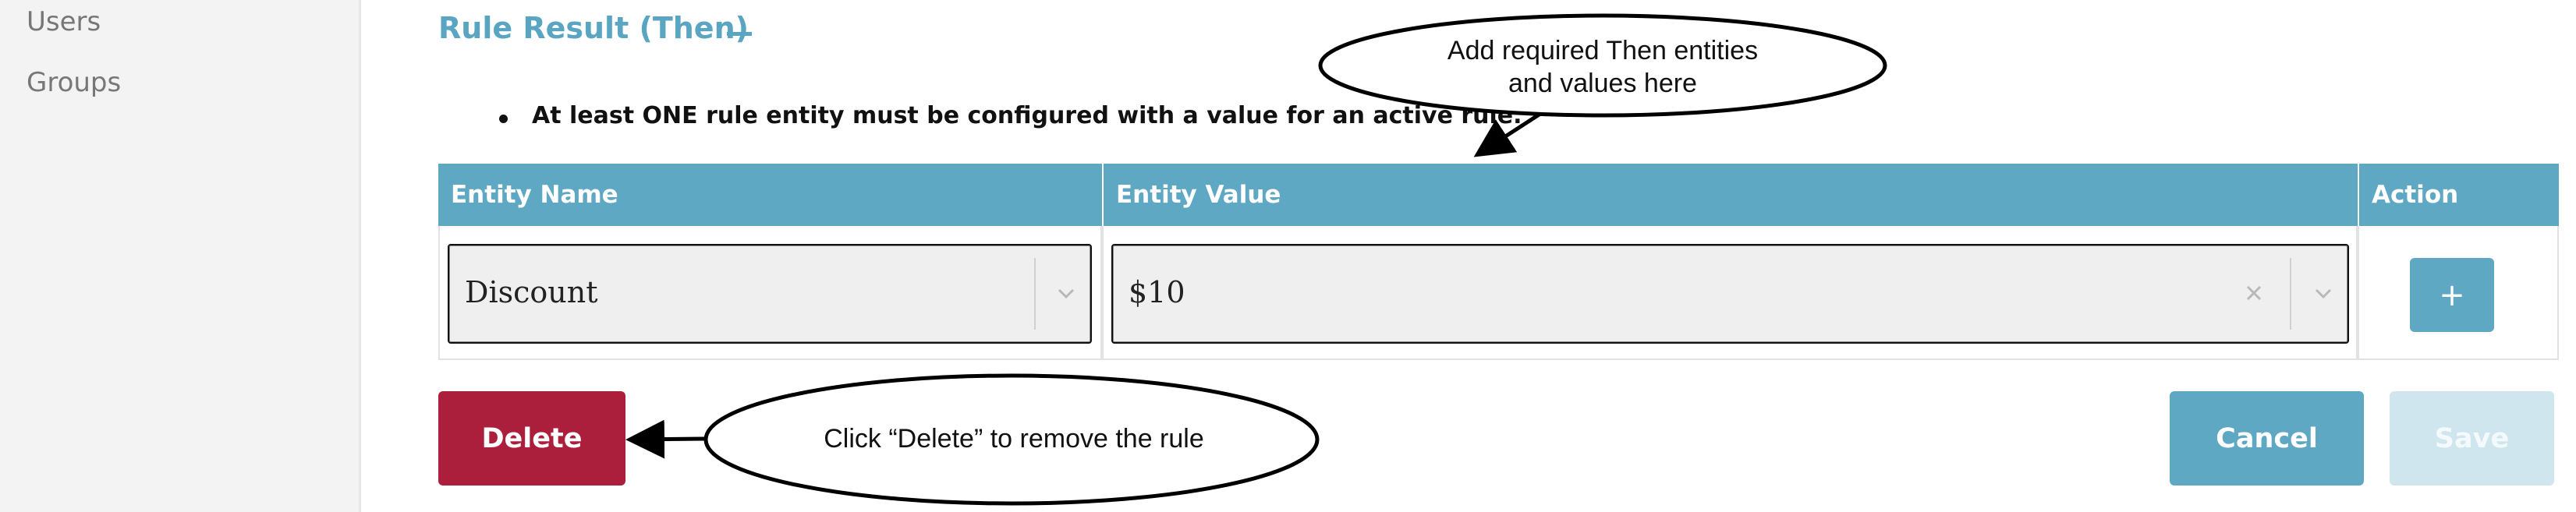  I want to click on callout-line: Add required Then entities, so click(1603, 50).